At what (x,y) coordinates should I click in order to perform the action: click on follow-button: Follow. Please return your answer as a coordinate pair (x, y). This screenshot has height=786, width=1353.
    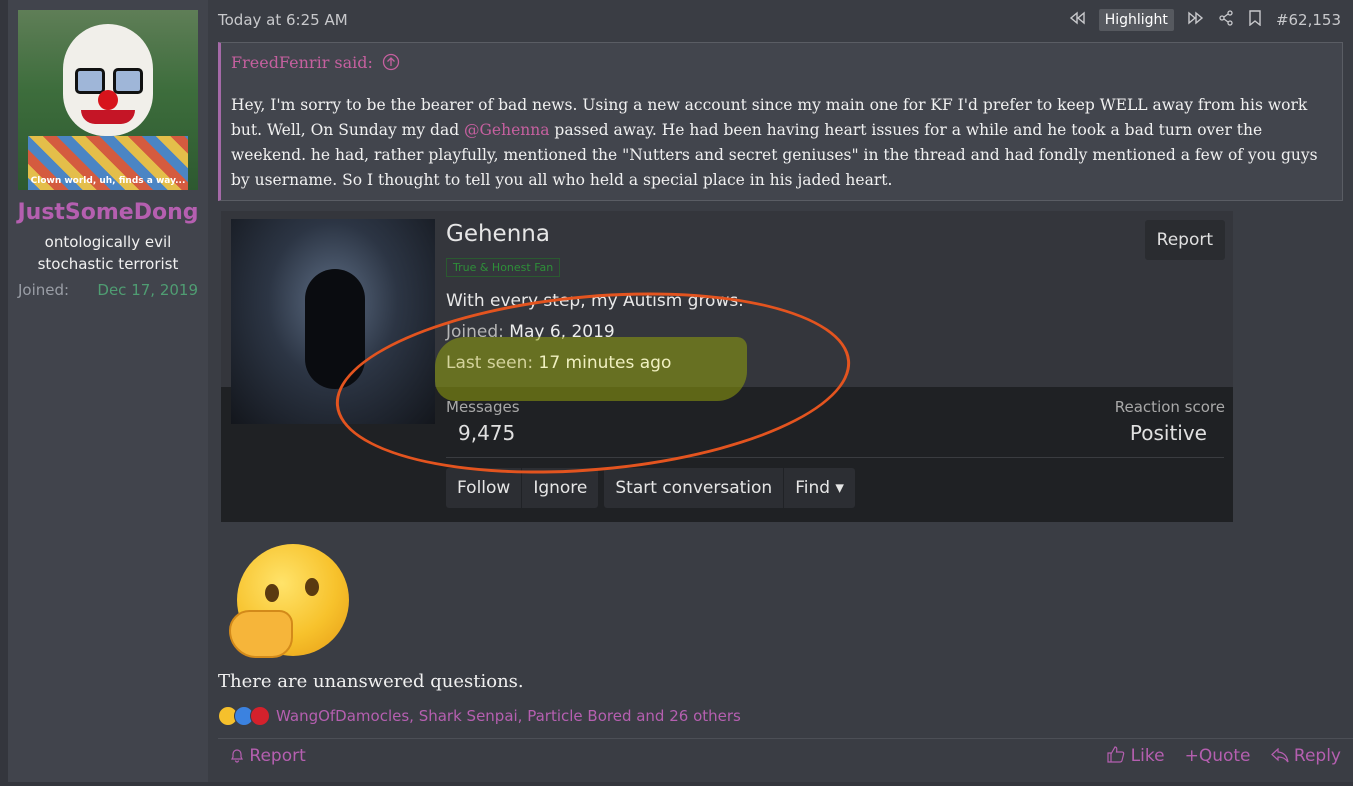
    Looking at the image, I should click on (484, 488).